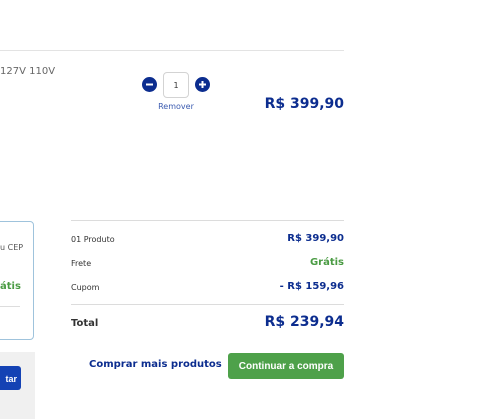 The height and width of the screenshot is (419, 500). Describe the element at coordinates (10, 378) in the screenshot. I see `calculate-shipping-button: tar` at that location.